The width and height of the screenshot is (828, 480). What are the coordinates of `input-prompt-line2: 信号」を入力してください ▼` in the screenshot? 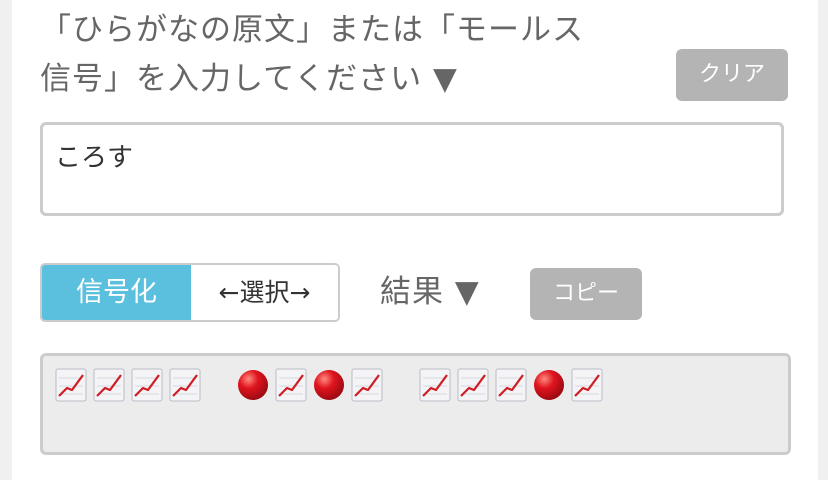 It's located at (249, 79).